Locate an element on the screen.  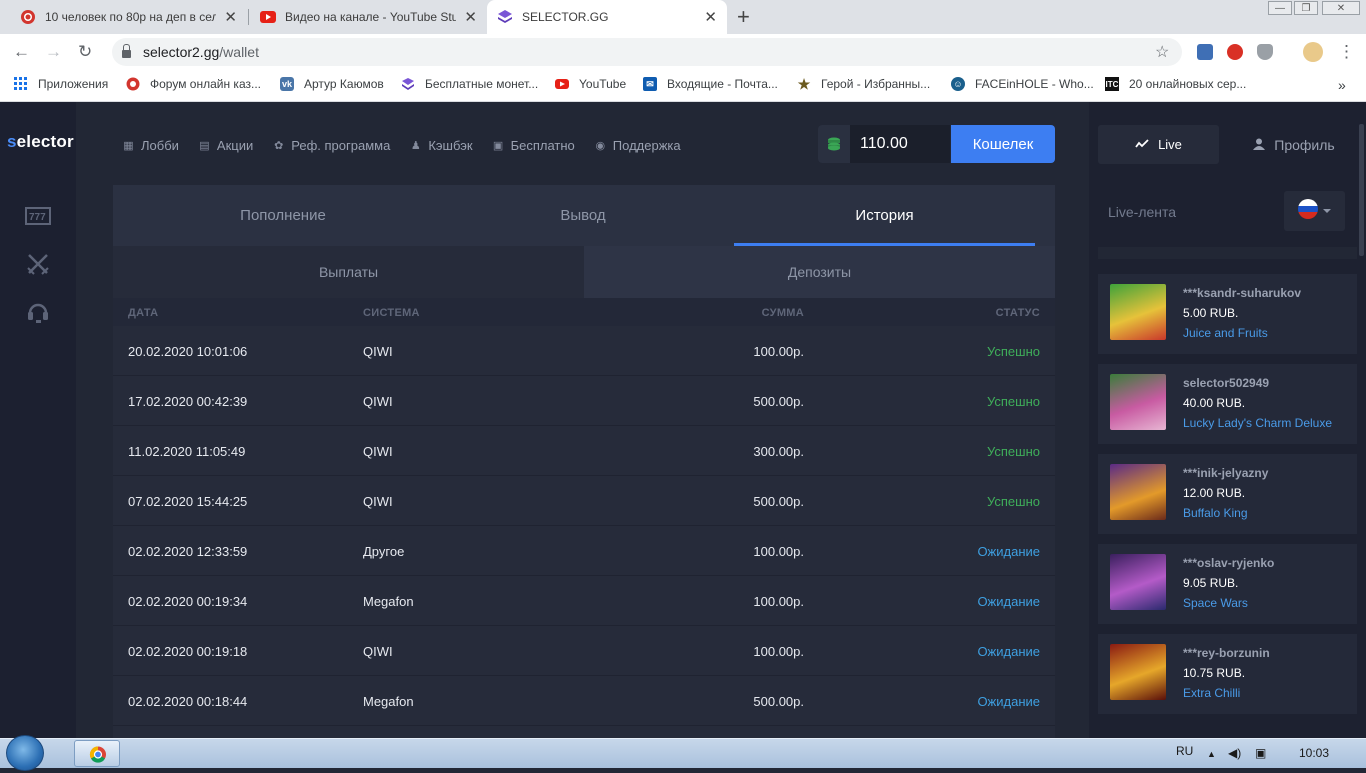
juice-and-fruits-thumb is located at coordinates (1138, 312).